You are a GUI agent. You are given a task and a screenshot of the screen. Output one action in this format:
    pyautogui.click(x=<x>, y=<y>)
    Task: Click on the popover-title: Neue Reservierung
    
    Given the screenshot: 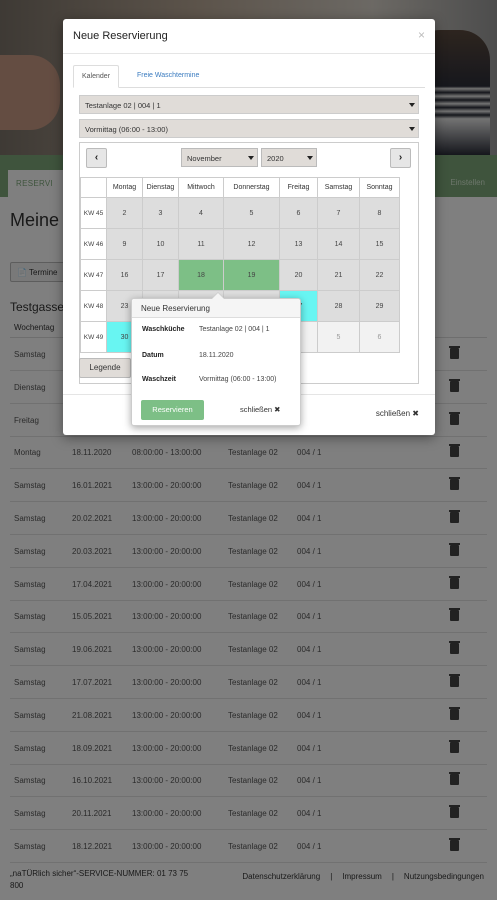 What is the action you would take?
    pyautogui.click(x=216, y=308)
    